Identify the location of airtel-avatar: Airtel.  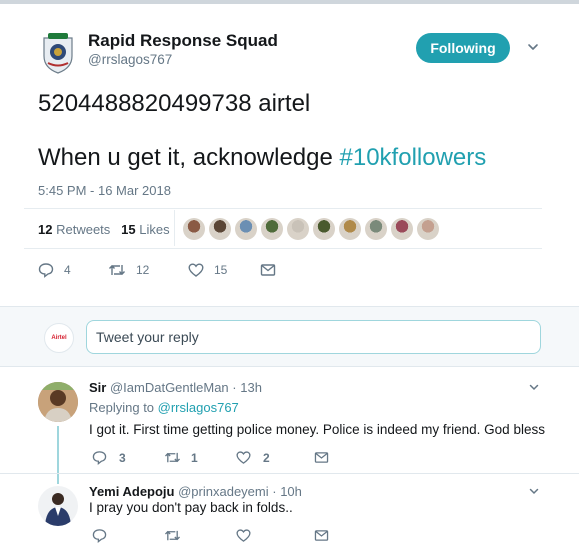
(59, 338).